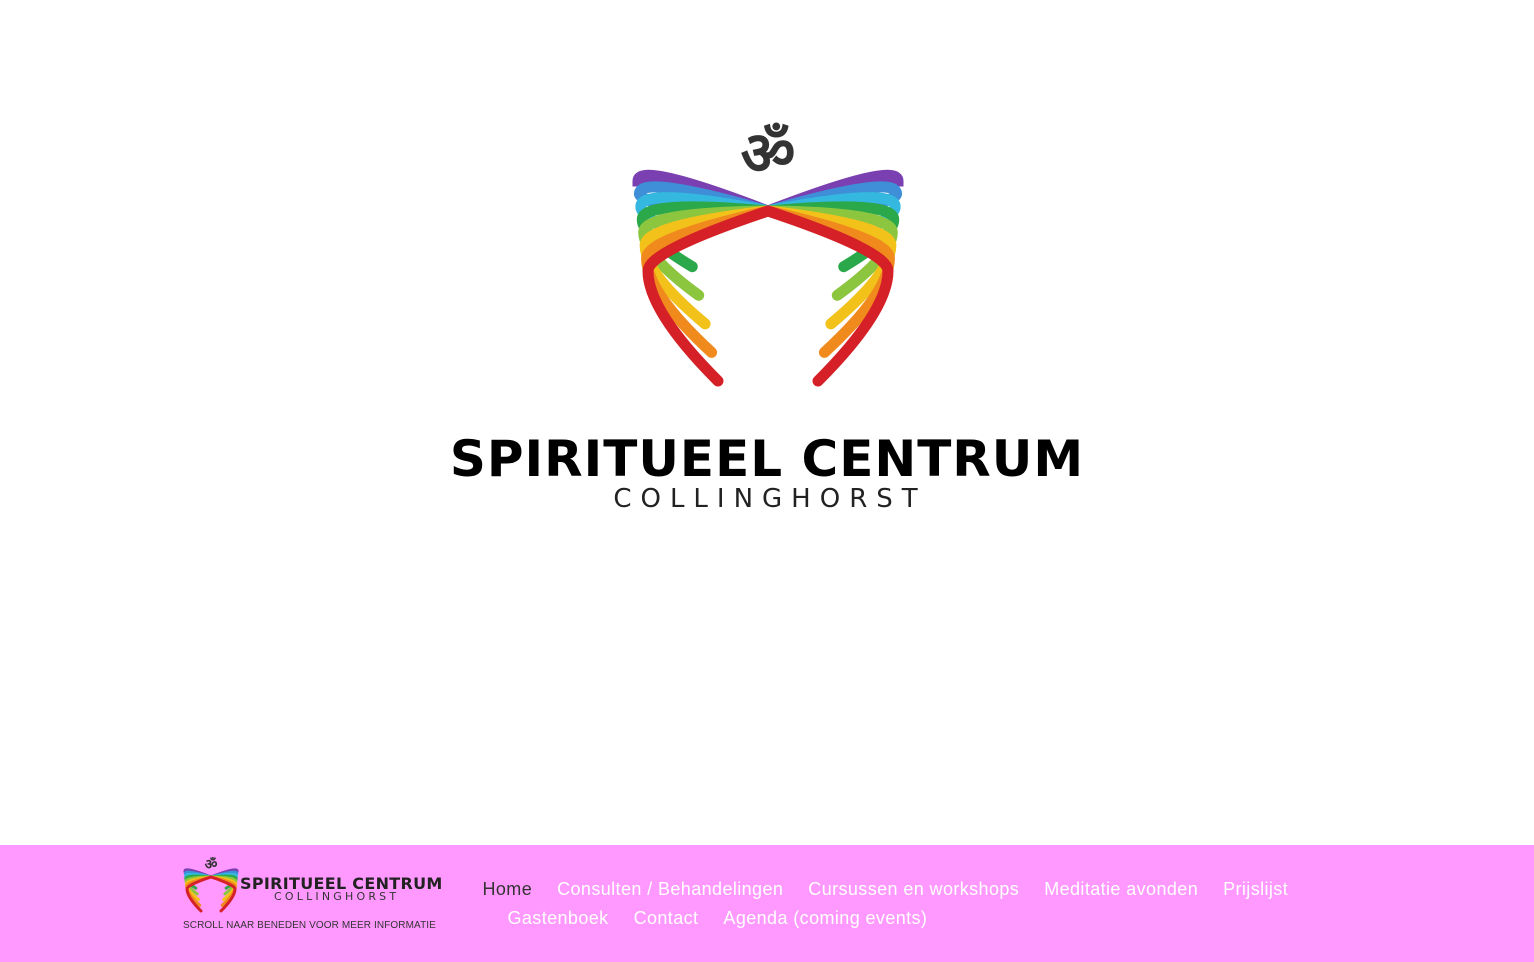 The width and height of the screenshot is (1534, 962). What do you see at coordinates (336, 896) in the screenshot?
I see `nav-logo-subtitle: COLLINGHORST` at bounding box center [336, 896].